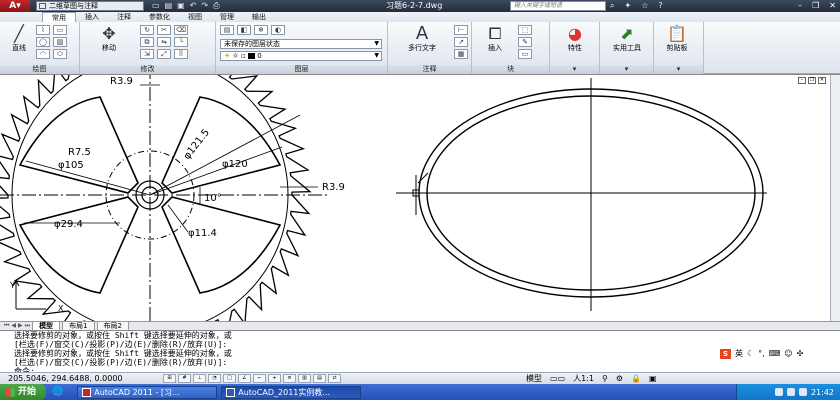 Image resolution: width=840 pixels, height=400 pixels. What do you see at coordinates (429, 69) in the screenshot?
I see `annotation-panel-title: 注释` at bounding box center [429, 69].